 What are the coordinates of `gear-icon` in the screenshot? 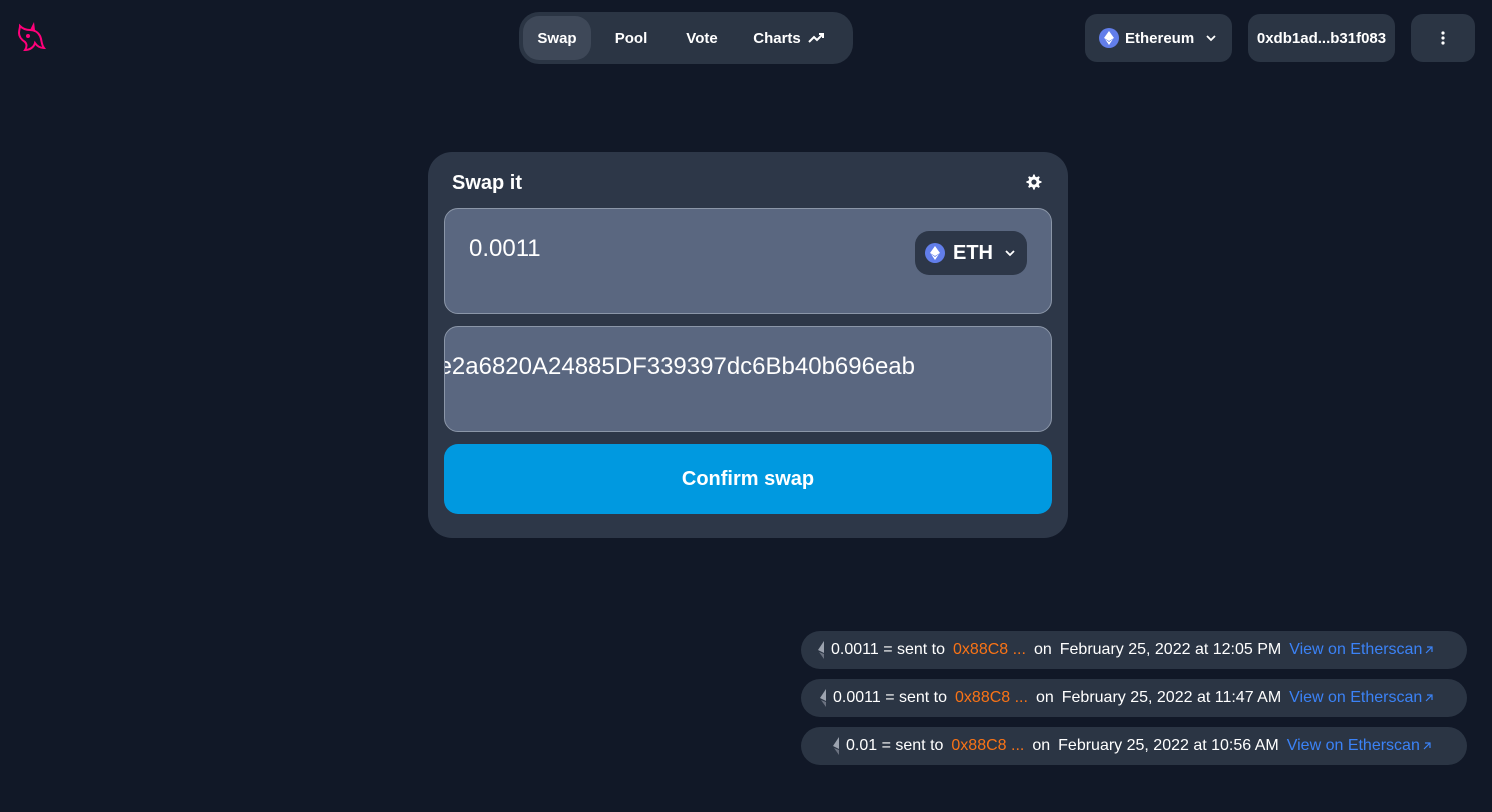 It's located at (1034, 182).